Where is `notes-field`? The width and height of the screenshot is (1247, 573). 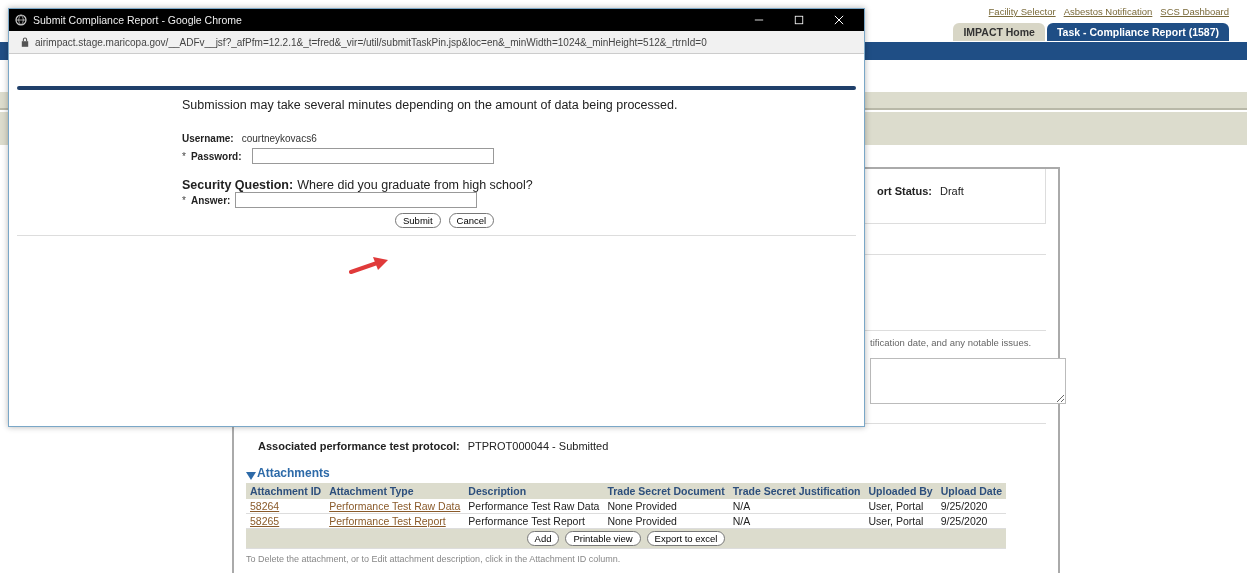
notes-field is located at coordinates (968, 381).